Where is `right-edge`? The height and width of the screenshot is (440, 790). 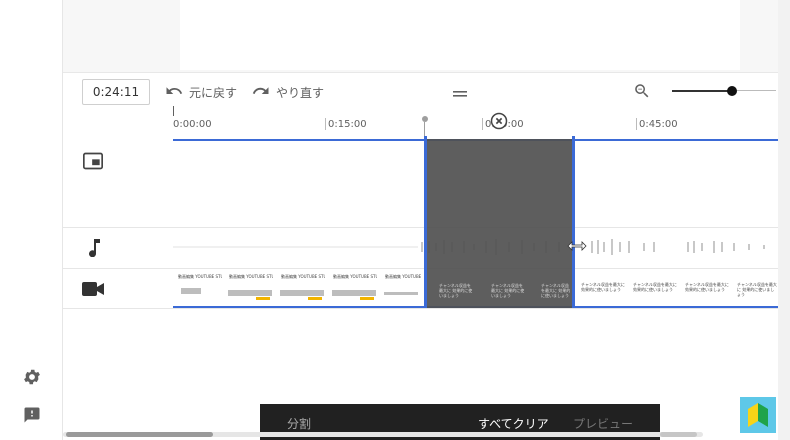 right-edge is located at coordinates (784, 220).